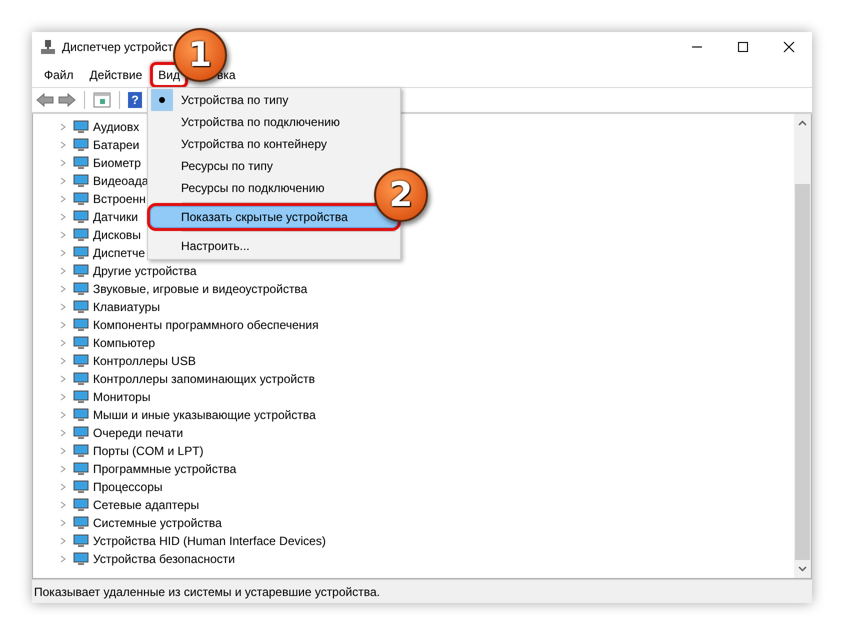 Image resolution: width=843 pixels, height=635 pixels. I want to click on menu-option: Показать скрытые устройства, so click(274, 217).